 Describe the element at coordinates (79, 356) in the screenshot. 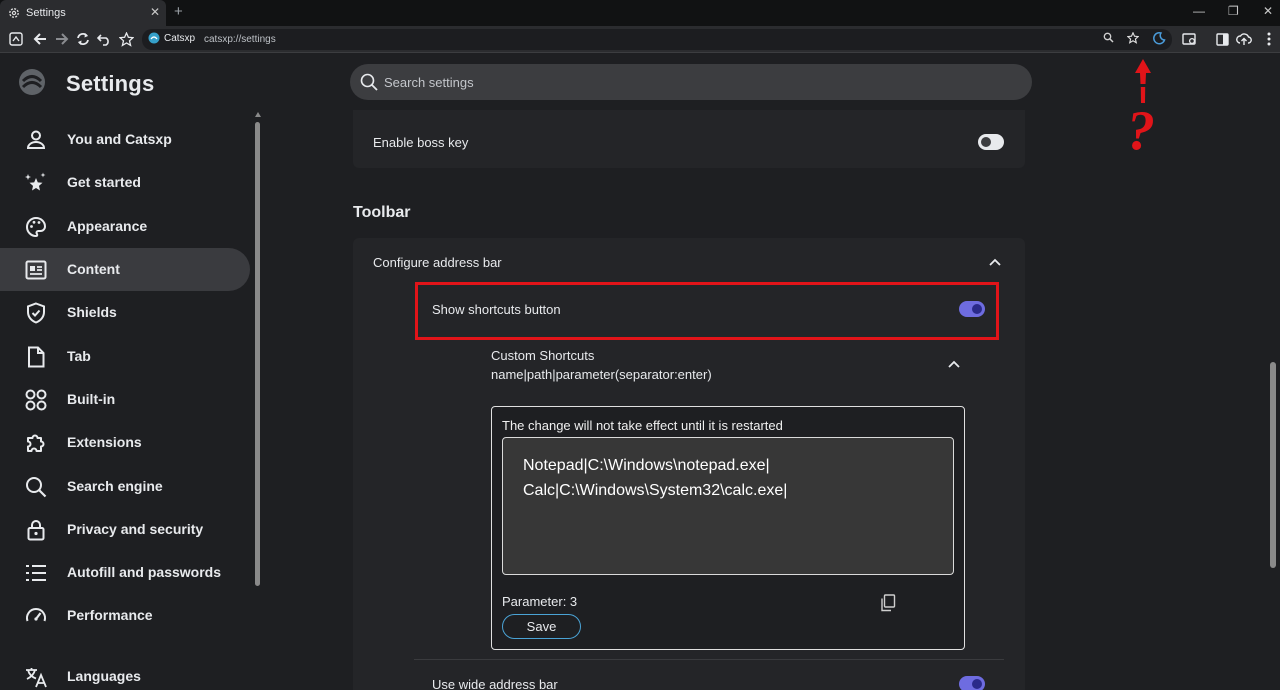

I see `sidebar-item-label: Tab` at that location.